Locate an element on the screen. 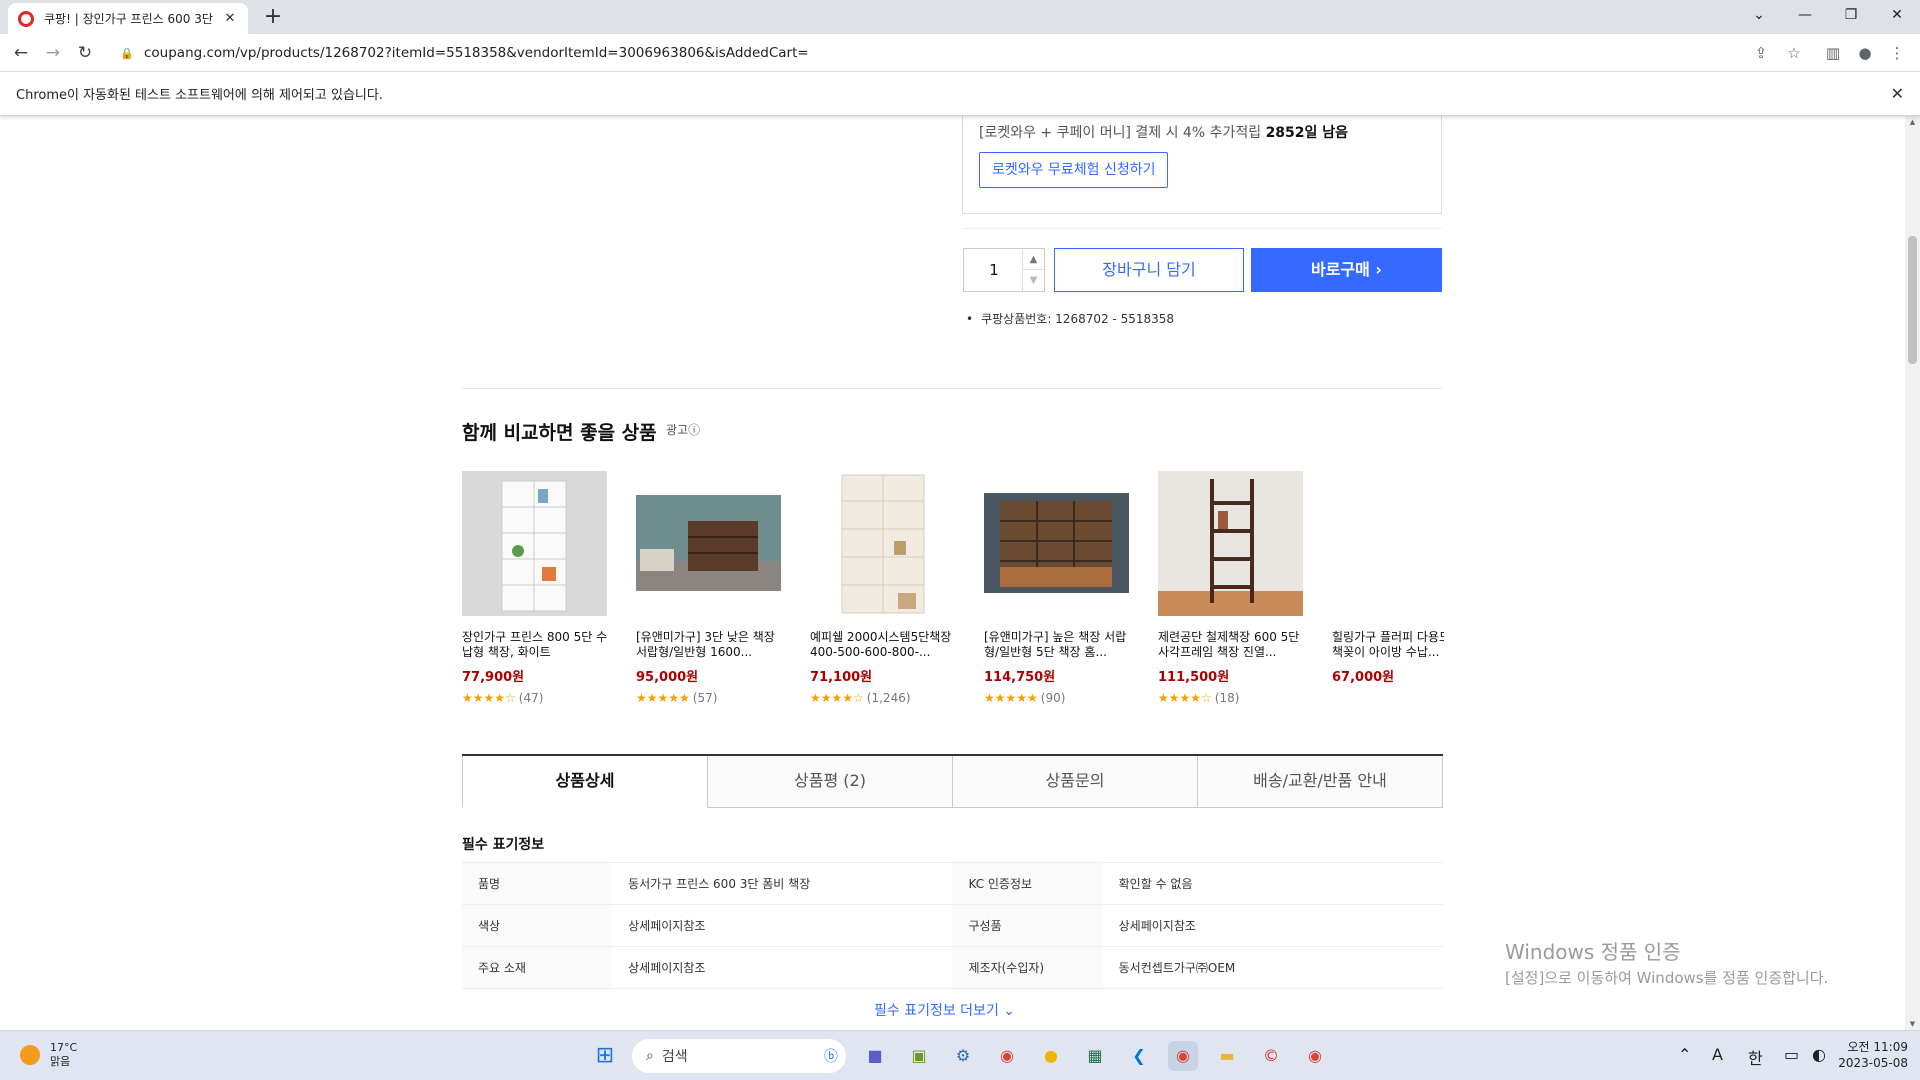 This screenshot has height=1080, width=1920. maximize-button: ❐ is located at coordinates (1851, 15).